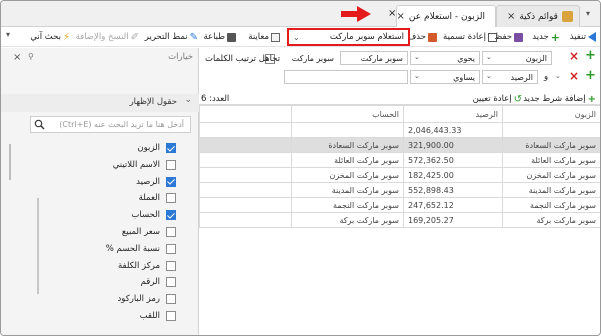 The image size is (601, 336). I want to click on field-option: الحساب, so click(101, 215).